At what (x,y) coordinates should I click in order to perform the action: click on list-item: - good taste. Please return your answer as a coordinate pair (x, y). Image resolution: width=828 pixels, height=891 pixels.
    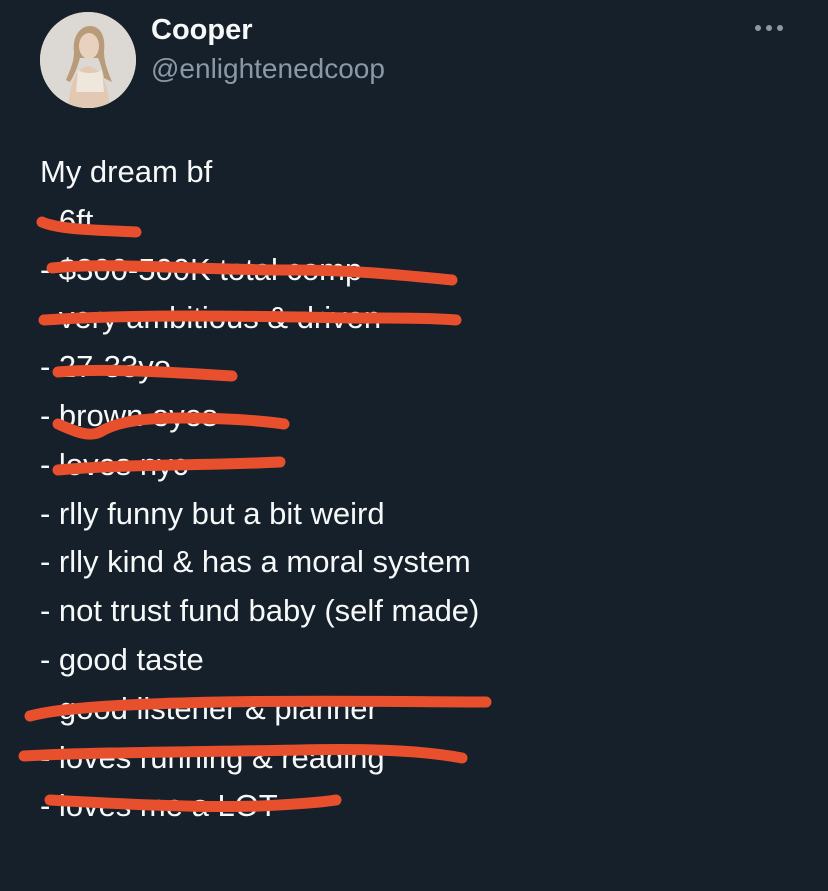
    Looking at the image, I should click on (122, 659).